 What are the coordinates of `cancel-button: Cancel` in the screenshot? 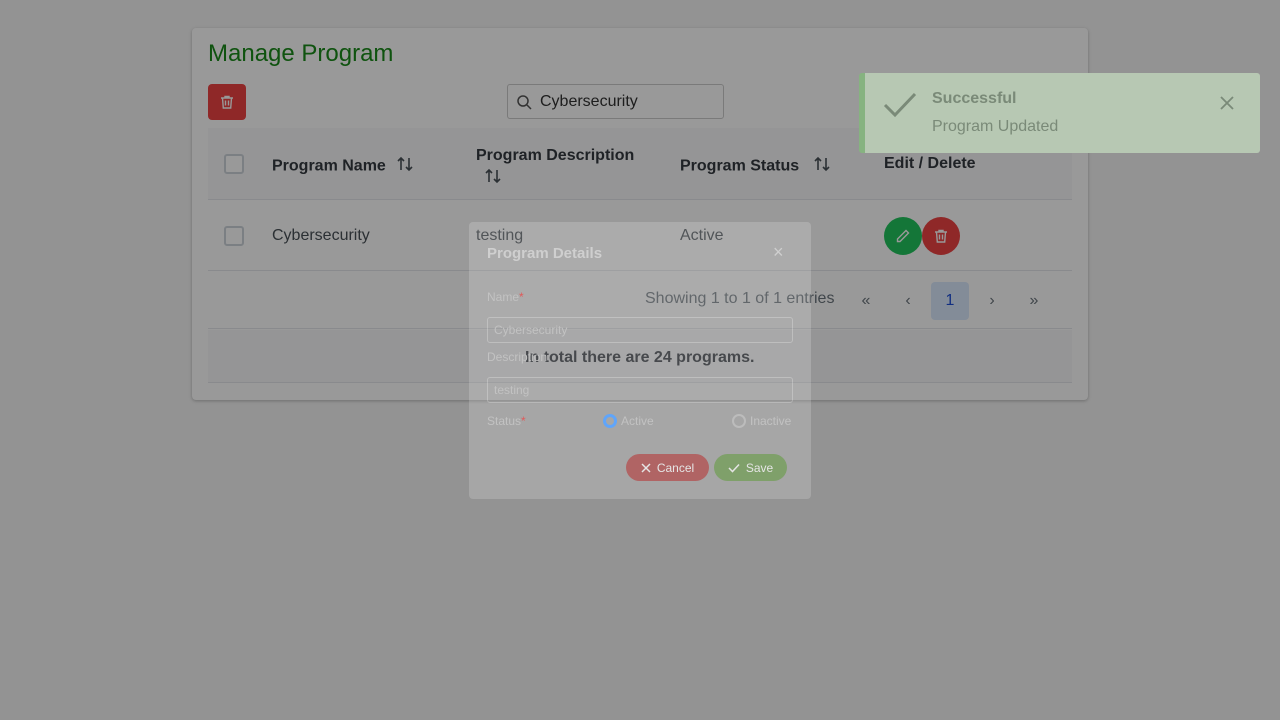 It's located at (667, 467).